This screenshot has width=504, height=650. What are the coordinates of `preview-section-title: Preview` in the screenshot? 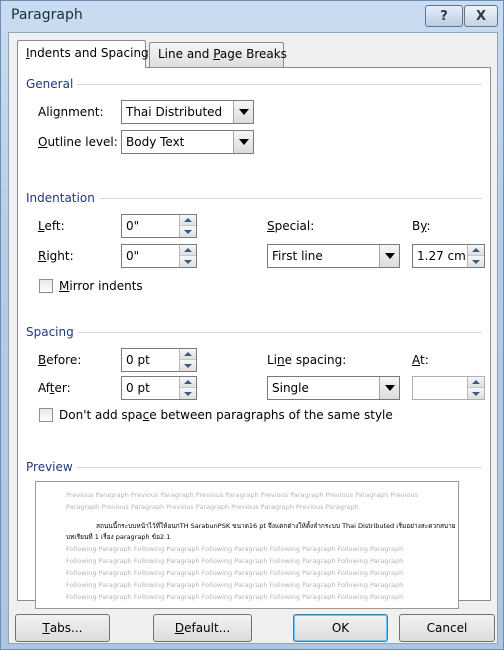 It's located at (51, 467).